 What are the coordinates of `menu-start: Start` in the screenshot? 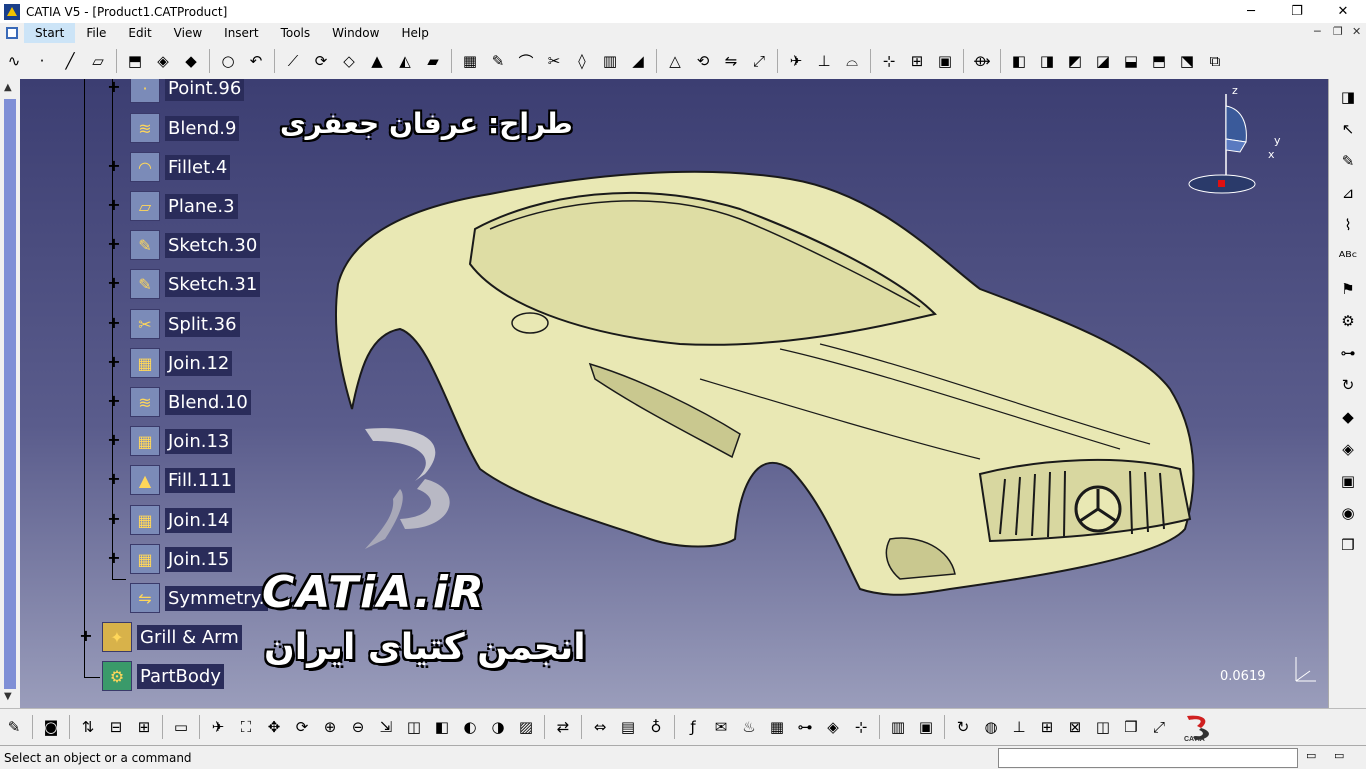 It's located at (50, 33).